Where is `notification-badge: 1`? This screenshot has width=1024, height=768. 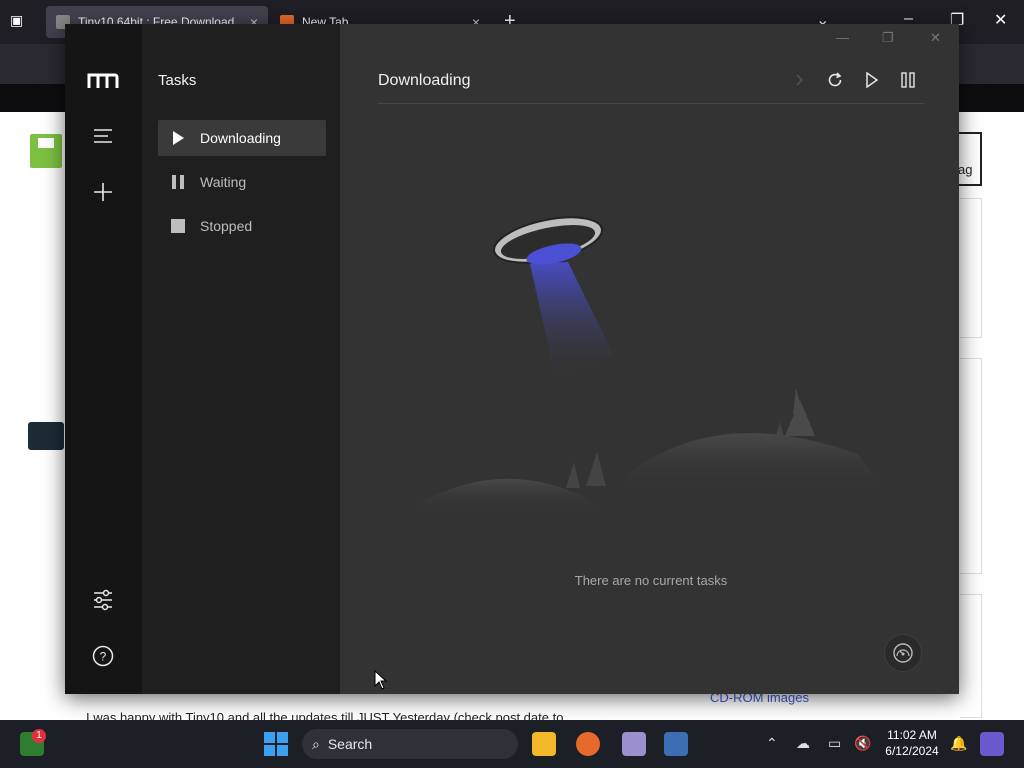
notification-badge: 1 is located at coordinates (39, 736).